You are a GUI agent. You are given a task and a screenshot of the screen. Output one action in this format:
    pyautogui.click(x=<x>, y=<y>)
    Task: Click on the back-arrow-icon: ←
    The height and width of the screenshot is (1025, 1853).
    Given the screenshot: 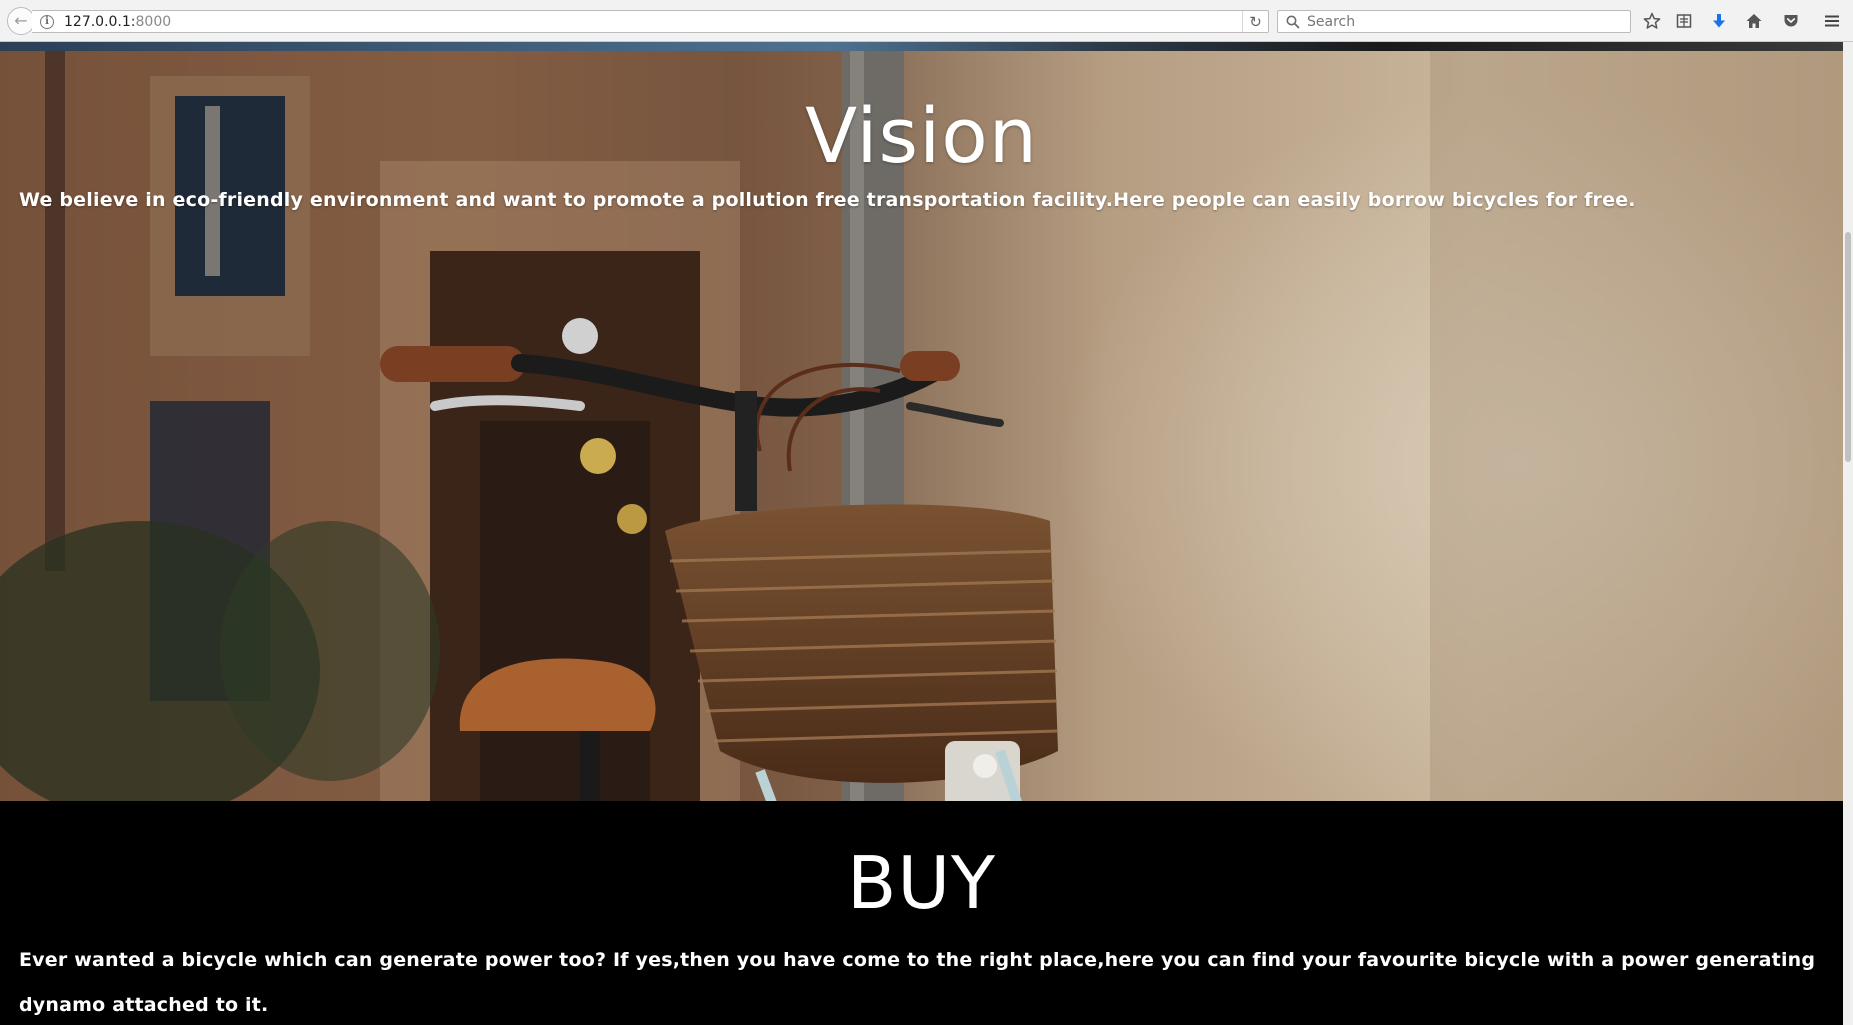 What is the action you would take?
    pyautogui.click(x=21, y=20)
    